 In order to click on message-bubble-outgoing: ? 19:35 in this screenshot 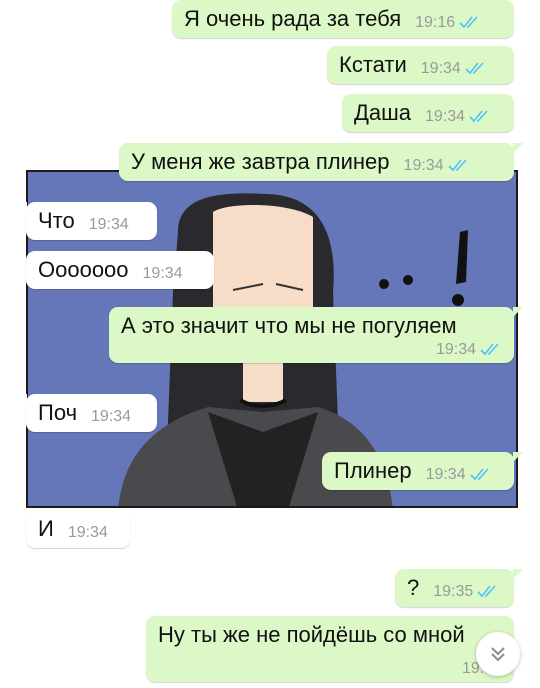, I will do `click(459, 588)`.